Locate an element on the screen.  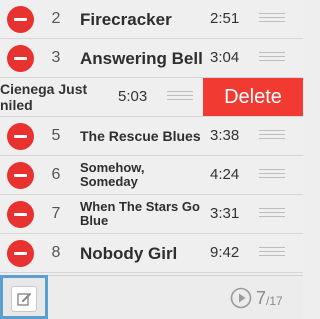
track-number: 3 is located at coordinates (56, 57).